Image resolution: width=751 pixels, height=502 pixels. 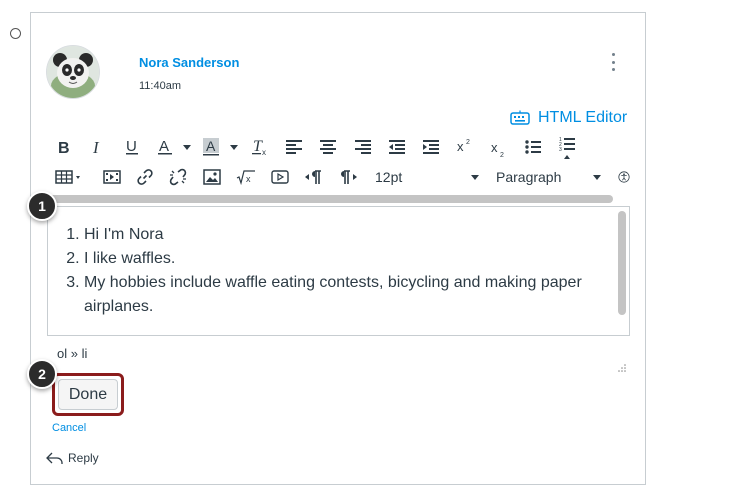 I want to click on reply-link: Reply, so click(x=72, y=458).